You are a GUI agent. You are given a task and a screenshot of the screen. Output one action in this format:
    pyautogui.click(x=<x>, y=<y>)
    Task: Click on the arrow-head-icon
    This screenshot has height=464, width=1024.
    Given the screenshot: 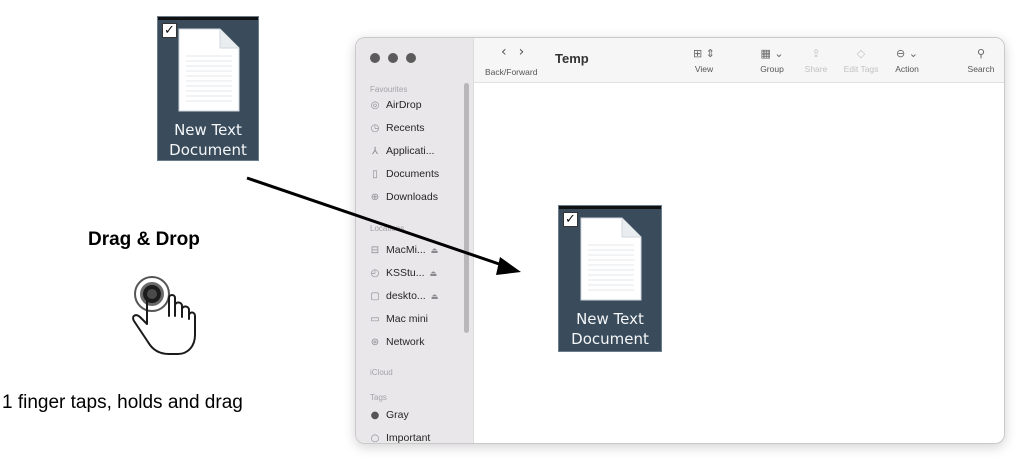 What is the action you would take?
    pyautogui.click(x=508, y=266)
    